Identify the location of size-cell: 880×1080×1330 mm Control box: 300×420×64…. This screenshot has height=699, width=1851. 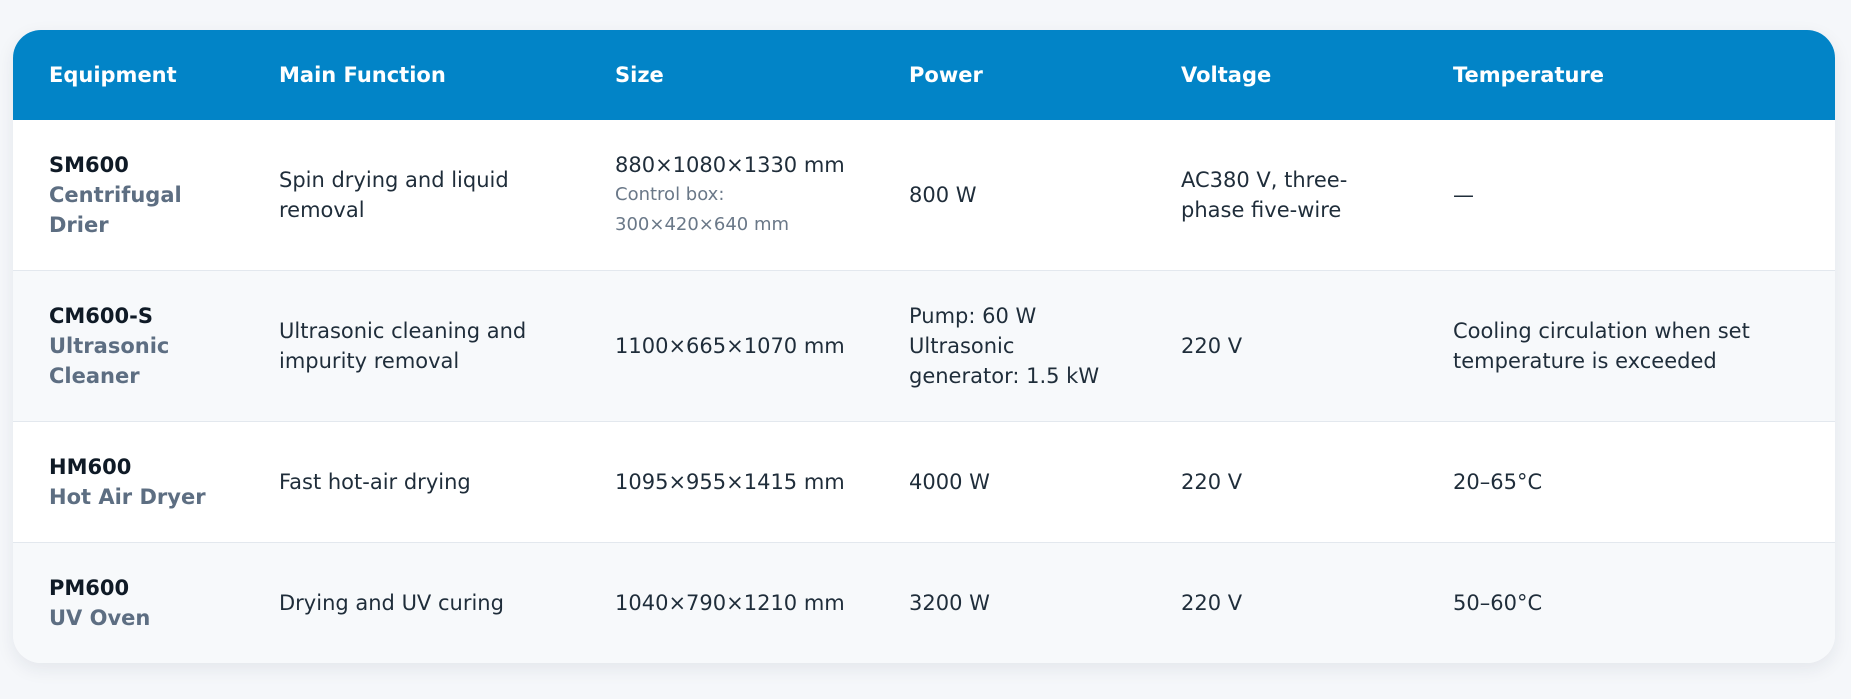
(726, 195).